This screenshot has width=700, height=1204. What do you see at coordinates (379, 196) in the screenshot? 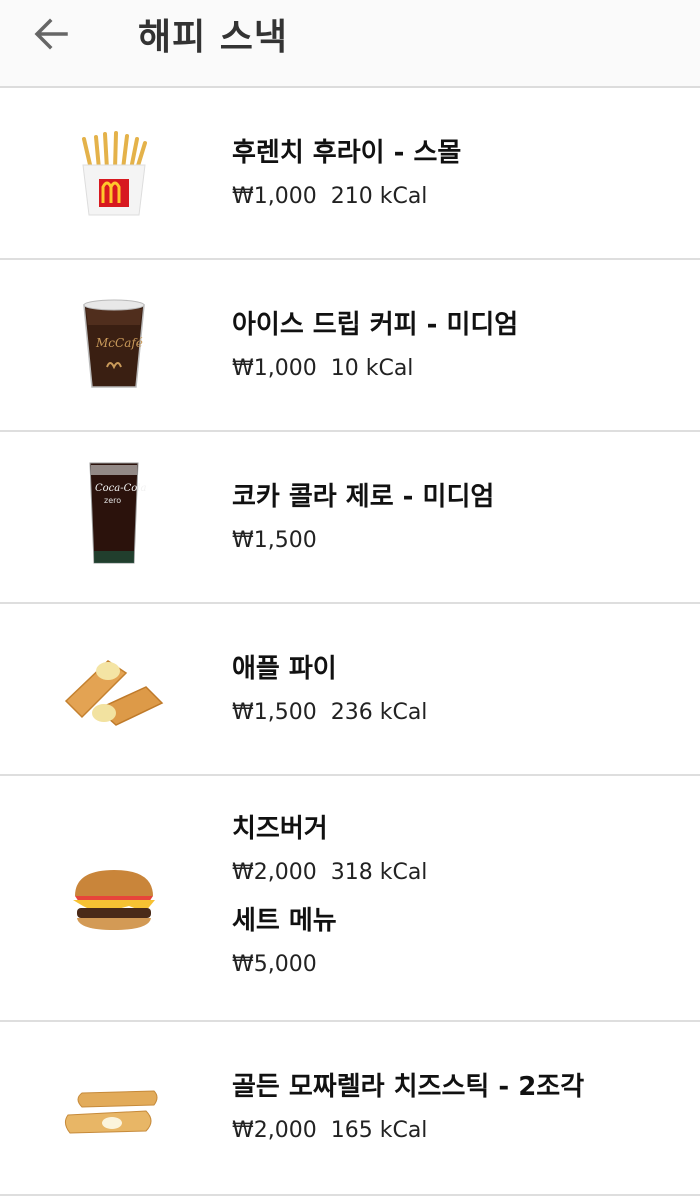
I see `item-kcal: 210 kCal` at bounding box center [379, 196].